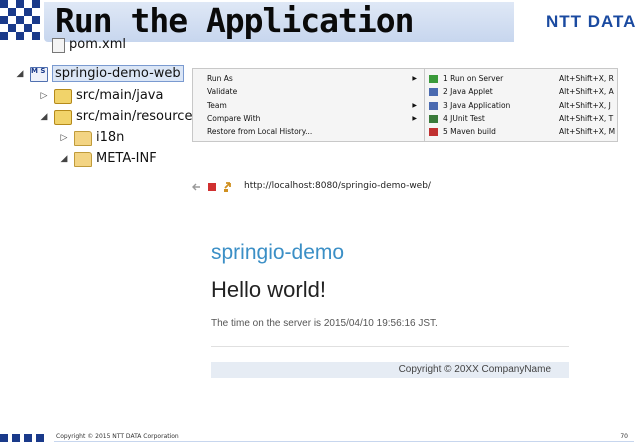 Image resolution: width=638 pixels, height=442 pixels. Describe the element at coordinates (624, 436) in the screenshot. I see `page-number: 70` at that location.